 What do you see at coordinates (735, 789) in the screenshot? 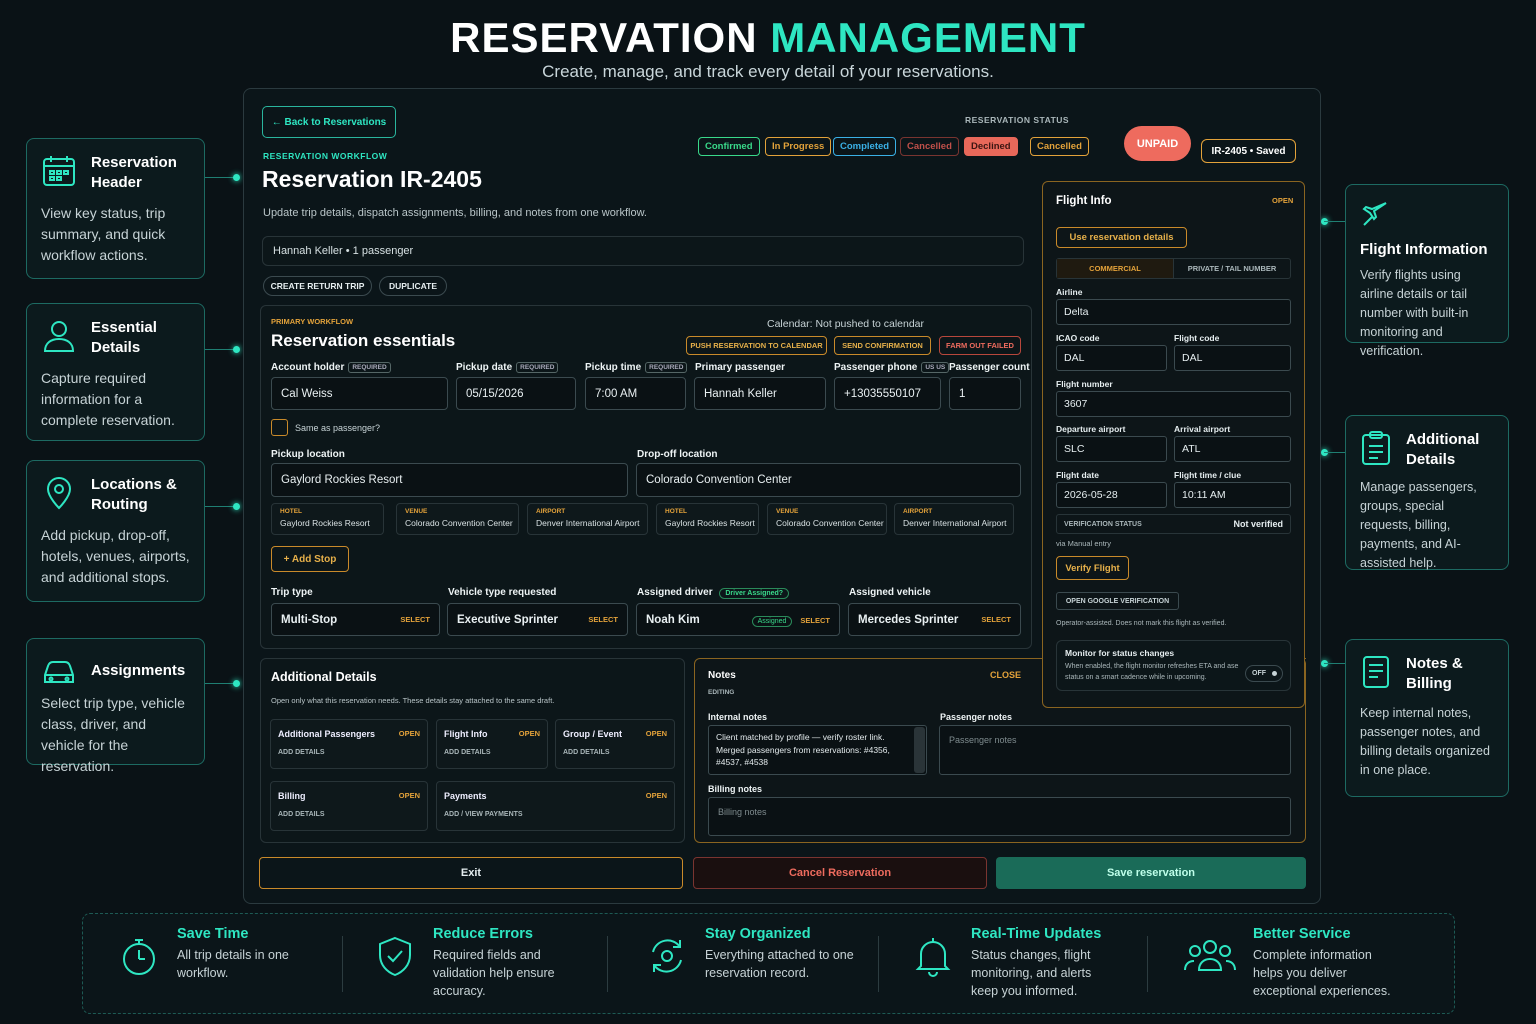
I see `billing-notes-label: Billing notes` at bounding box center [735, 789].